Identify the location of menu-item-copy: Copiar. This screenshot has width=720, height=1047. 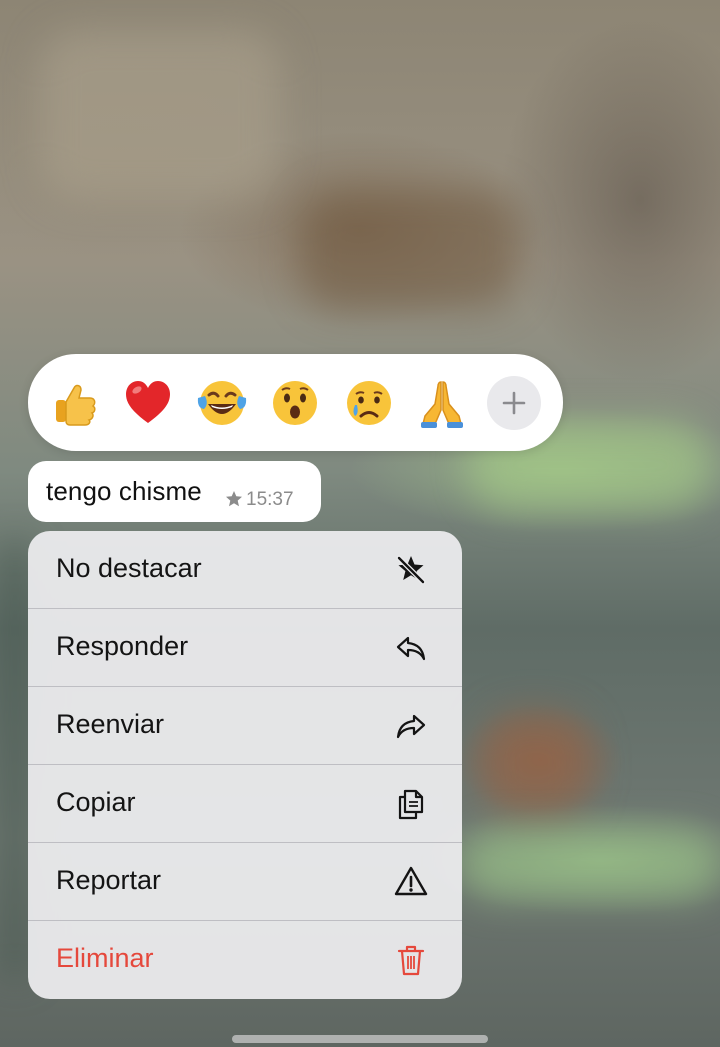
(245, 804).